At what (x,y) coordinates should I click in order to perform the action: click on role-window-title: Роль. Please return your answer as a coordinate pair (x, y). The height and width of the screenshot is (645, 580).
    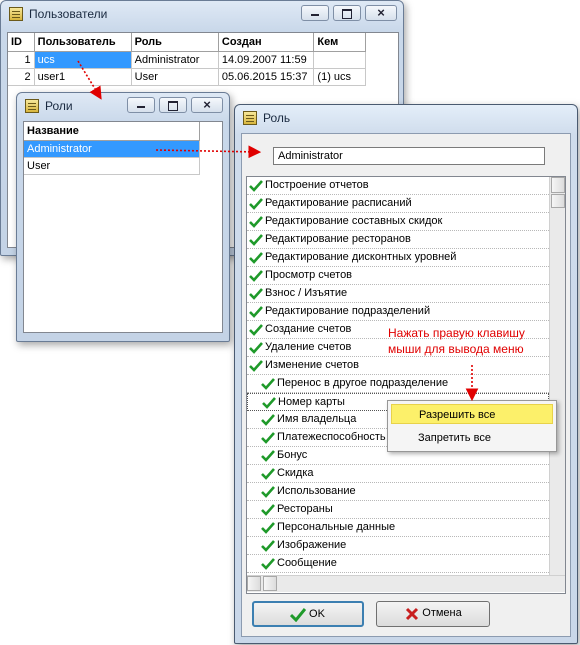
    Looking at the image, I should click on (277, 118).